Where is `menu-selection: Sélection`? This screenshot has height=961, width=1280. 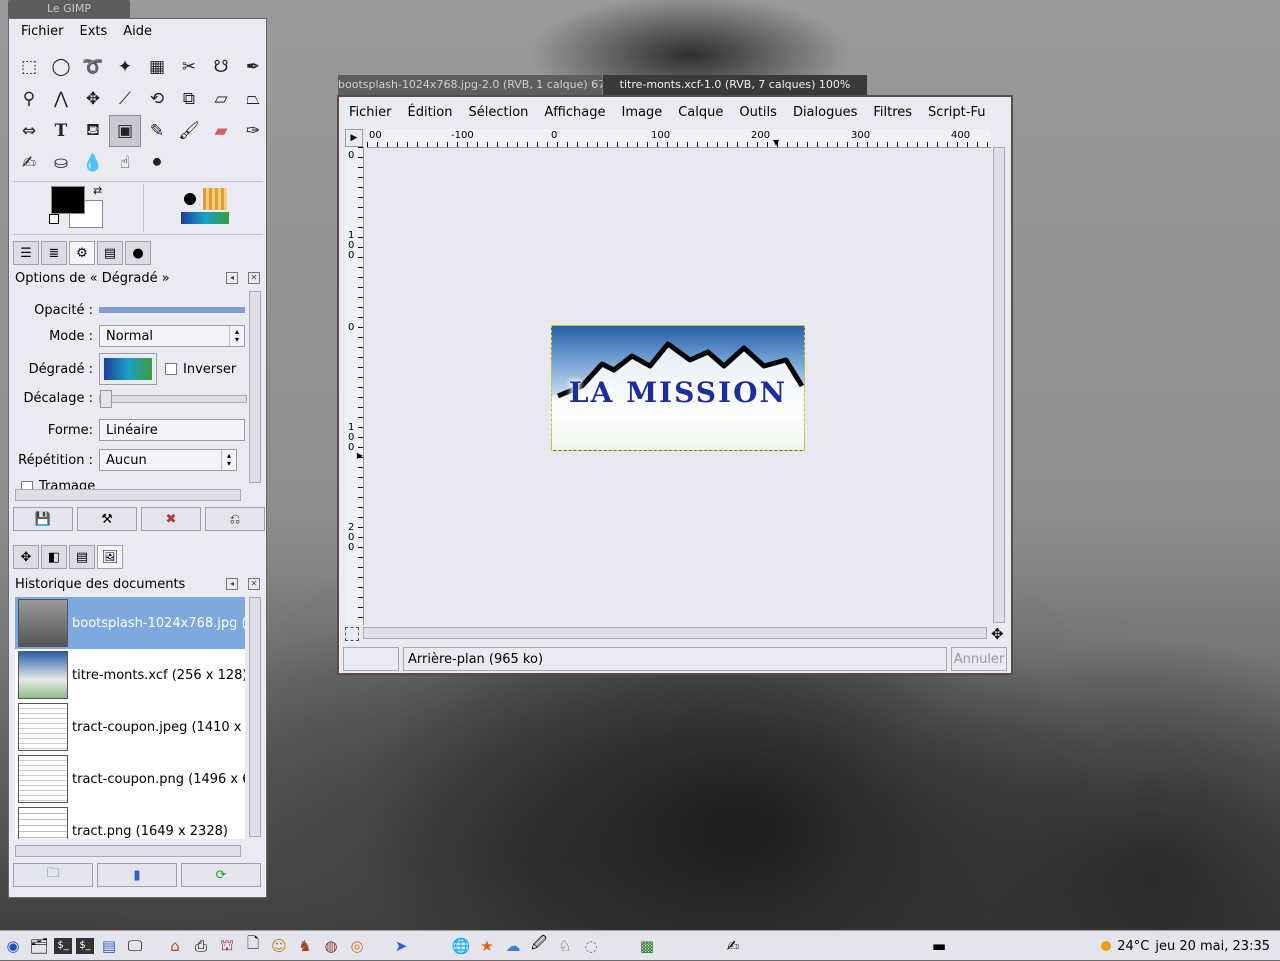
menu-selection: Sélection is located at coordinates (498, 112).